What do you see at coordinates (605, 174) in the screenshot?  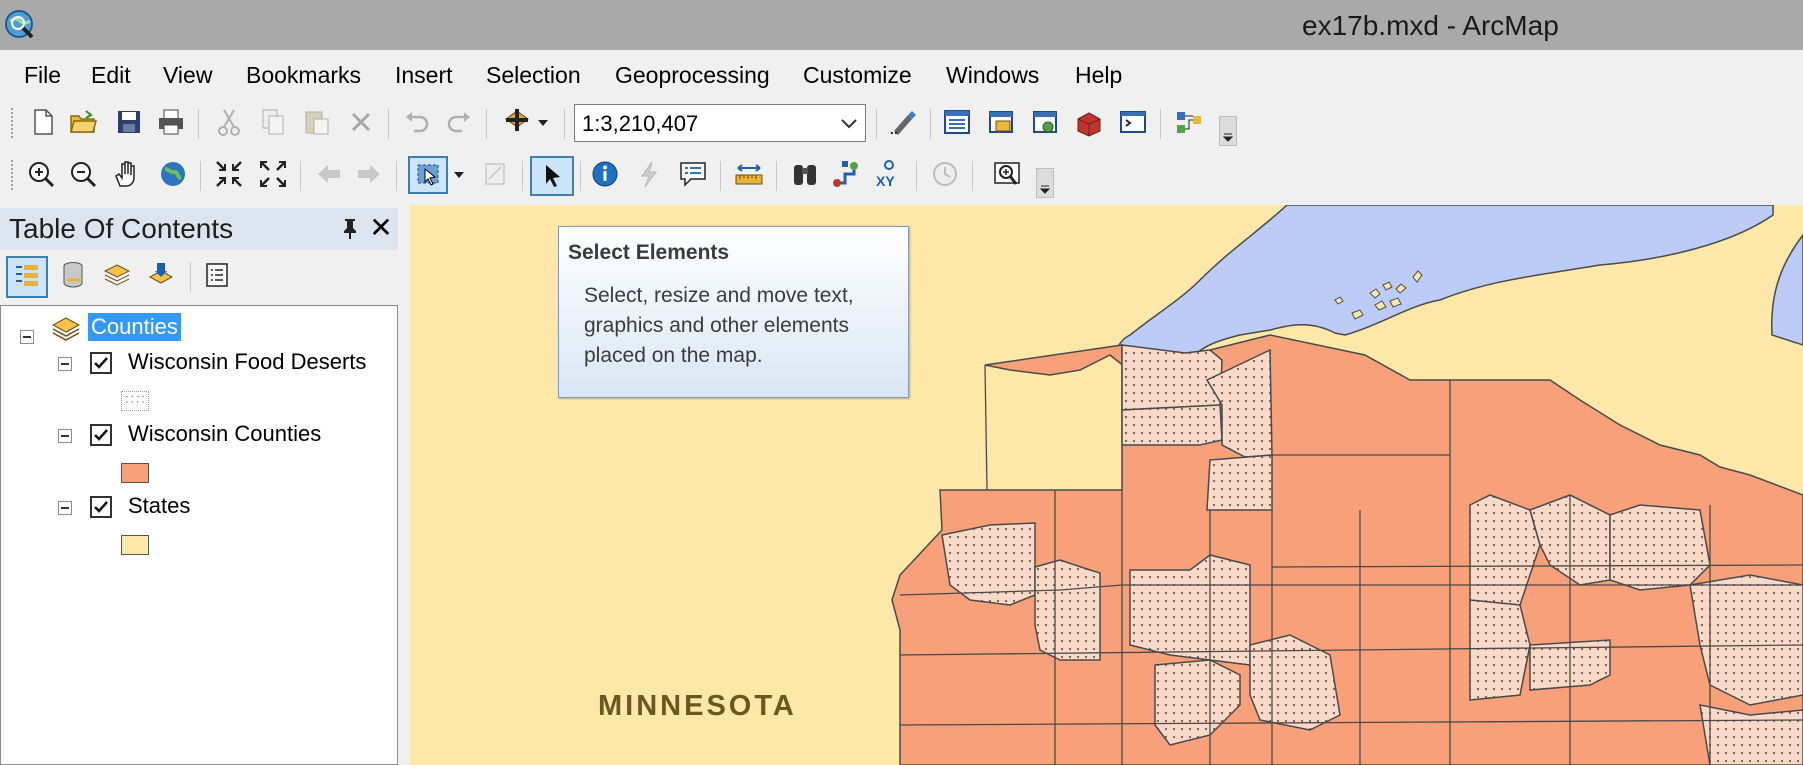 I see `identify-icon` at bounding box center [605, 174].